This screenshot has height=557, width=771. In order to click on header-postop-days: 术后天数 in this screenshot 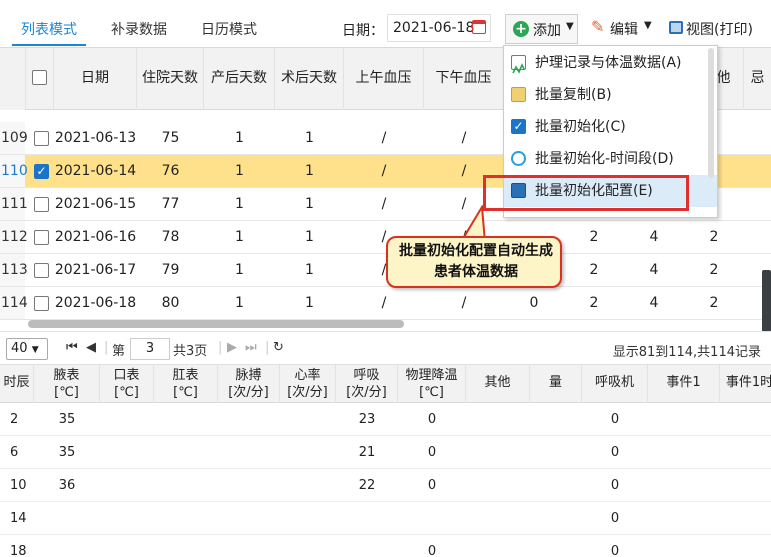, I will do `click(309, 79)`.